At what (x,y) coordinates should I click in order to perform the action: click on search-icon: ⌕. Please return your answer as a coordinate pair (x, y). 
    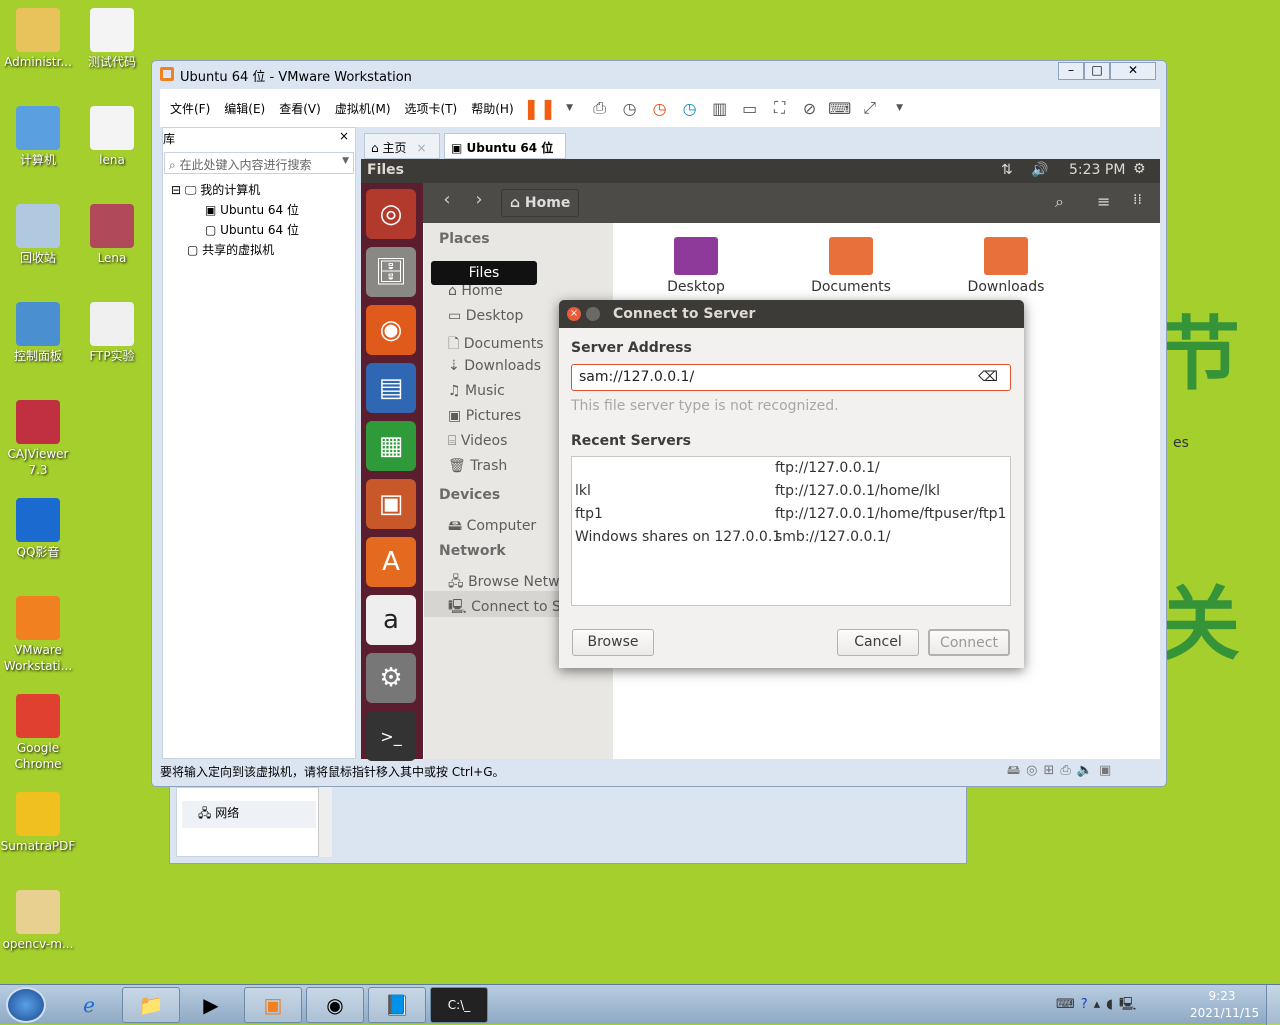
    Looking at the image, I should click on (1059, 202).